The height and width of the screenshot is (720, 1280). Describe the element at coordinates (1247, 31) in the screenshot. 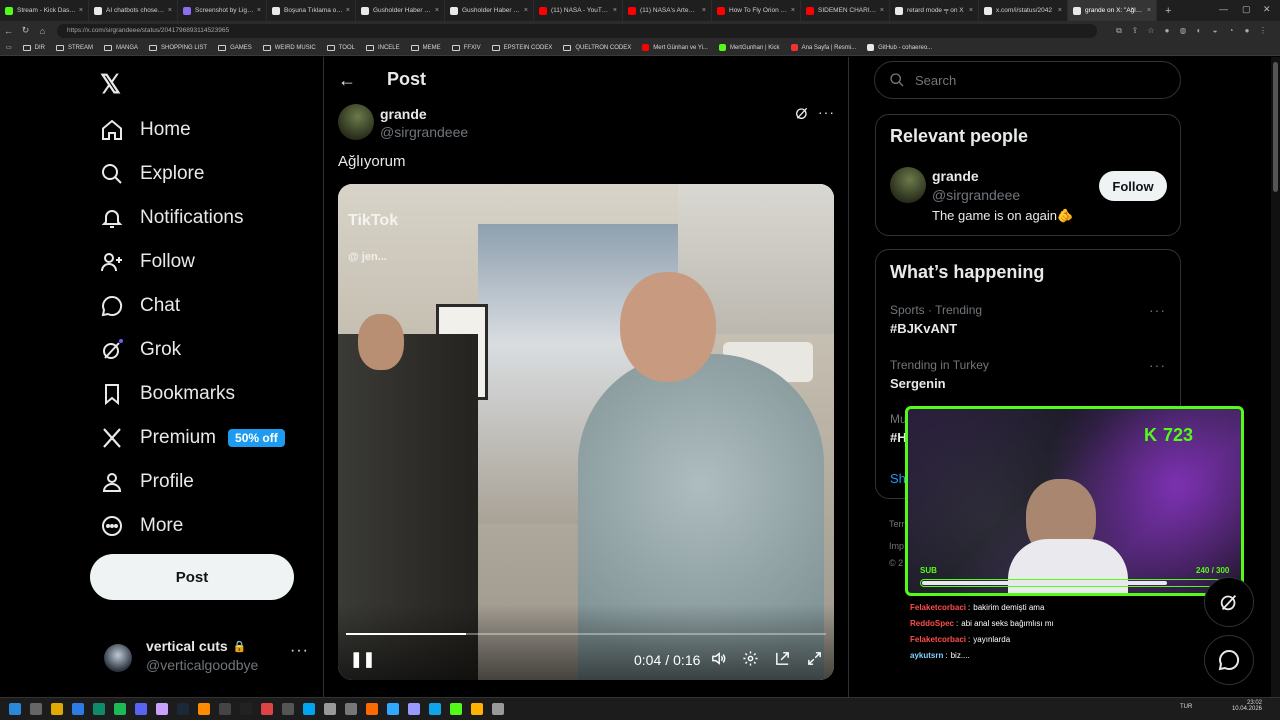

I see `profile-avatar: ●` at that location.